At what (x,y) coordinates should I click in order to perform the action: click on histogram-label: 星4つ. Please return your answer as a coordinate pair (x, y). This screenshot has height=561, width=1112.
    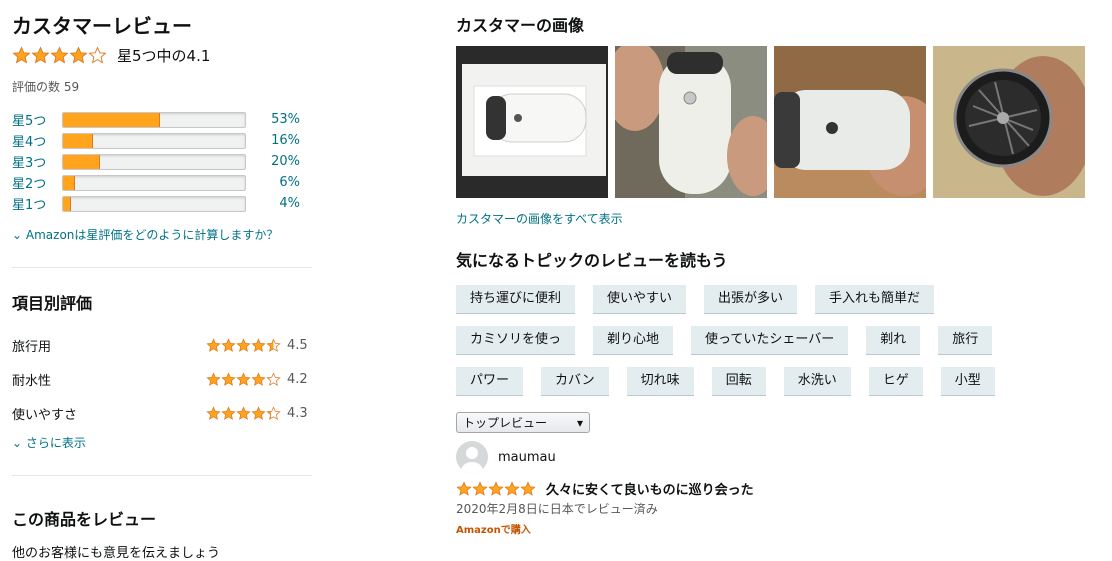
    Looking at the image, I should click on (29, 142).